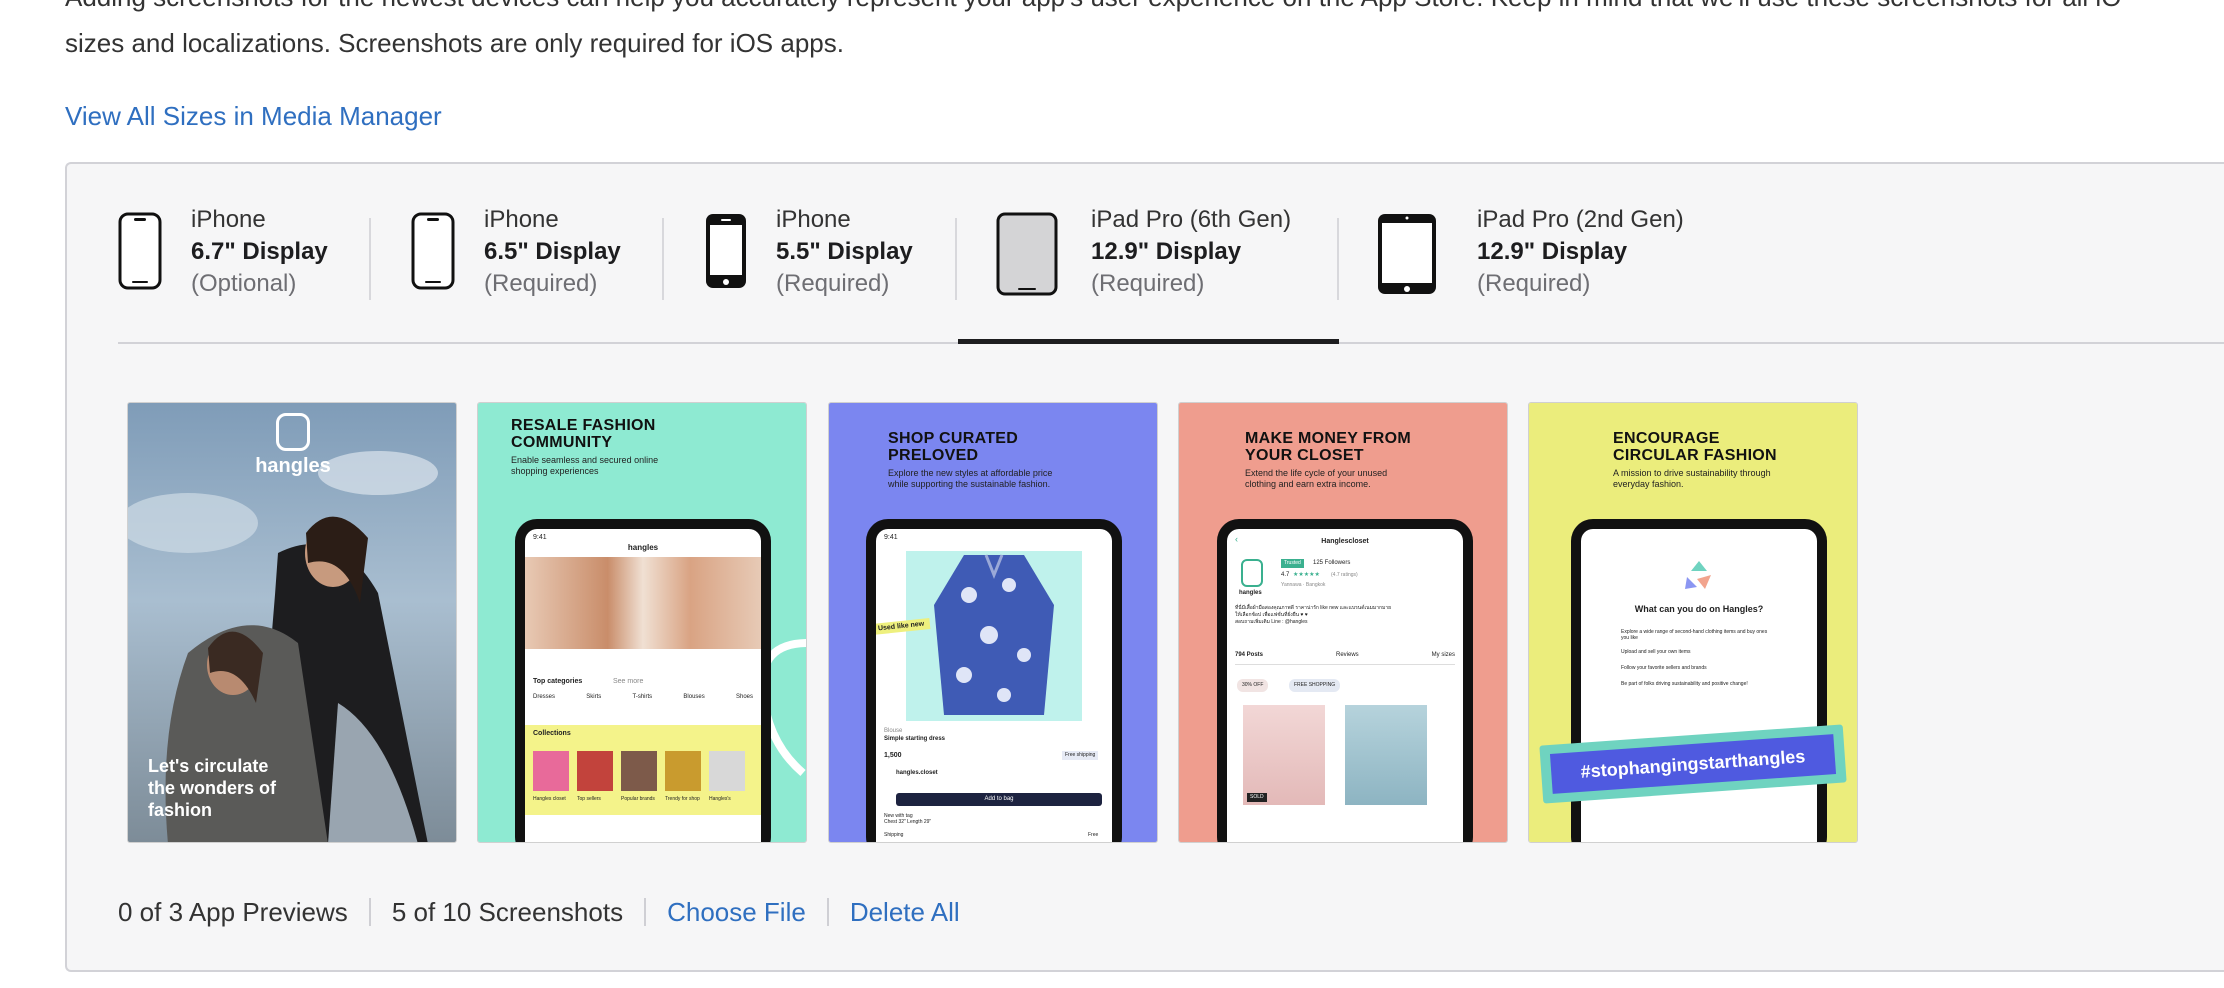 This screenshot has height=988, width=2224. What do you see at coordinates (544, 697) in the screenshot?
I see `category-item: Dresses` at bounding box center [544, 697].